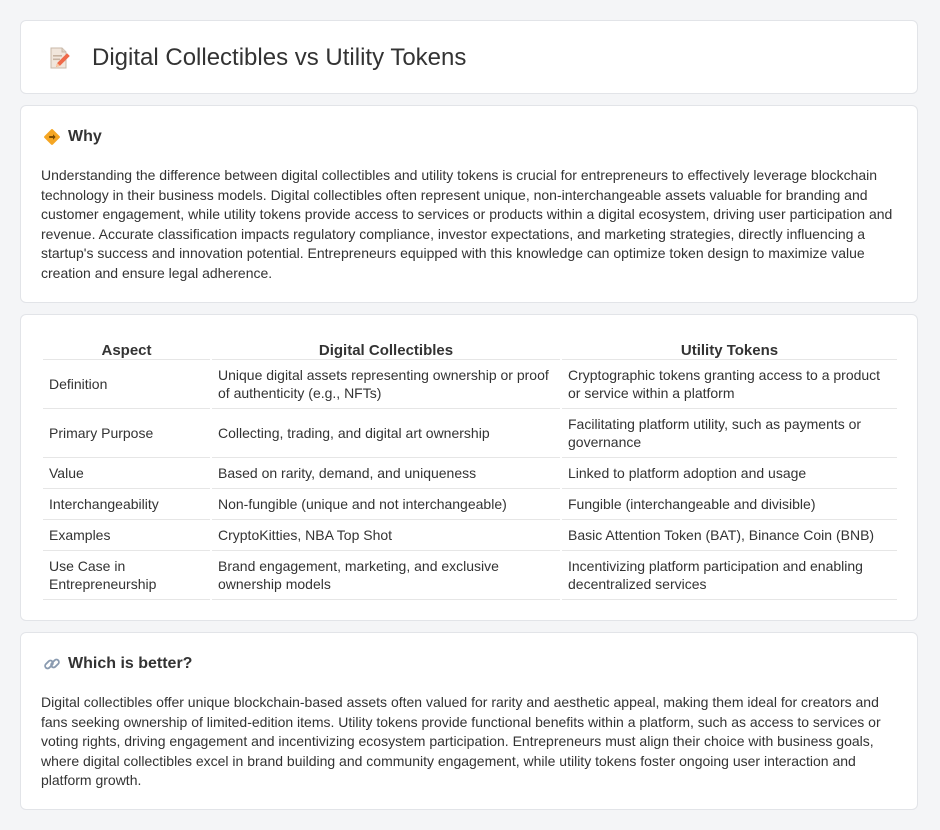 This screenshot has height=830, width=940. Describe the element at coordinates (386, 473) in the screenshot. I see `collectibles-cell: Based on rarity, demand, and uniqueness` at that location.